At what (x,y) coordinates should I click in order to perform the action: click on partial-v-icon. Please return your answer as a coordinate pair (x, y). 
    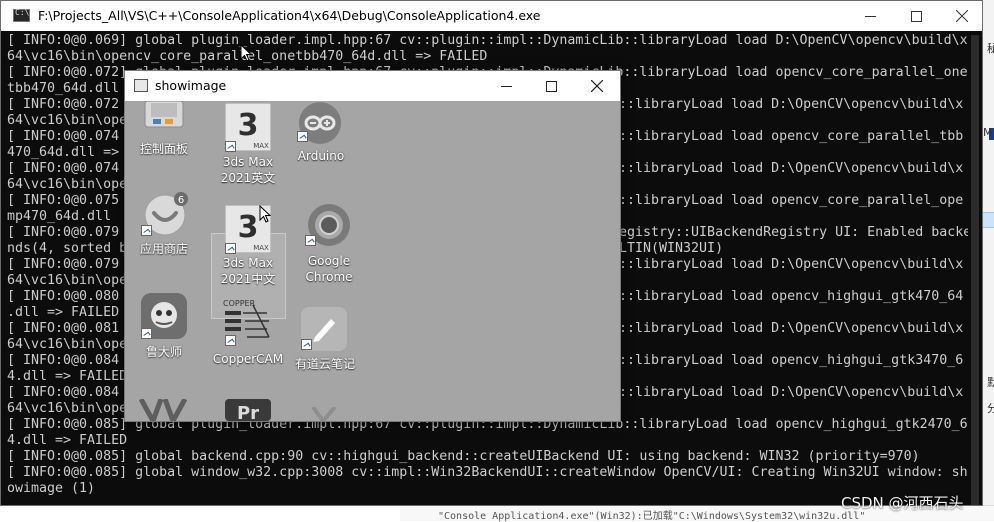
    Looking at the image, I should click on (163, 410).